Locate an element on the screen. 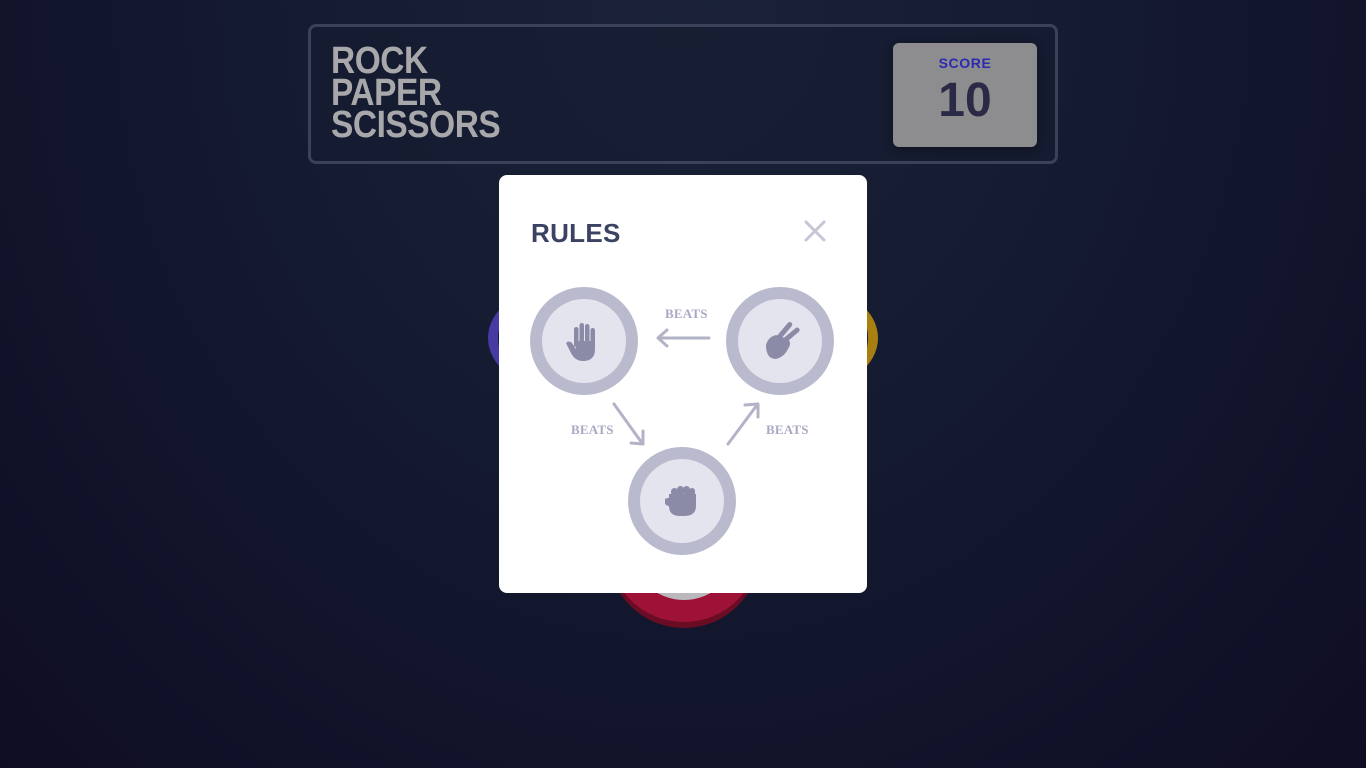 This screenshot has height=768, width=1366. rule-rock-token is located at coordinates (682, 501).